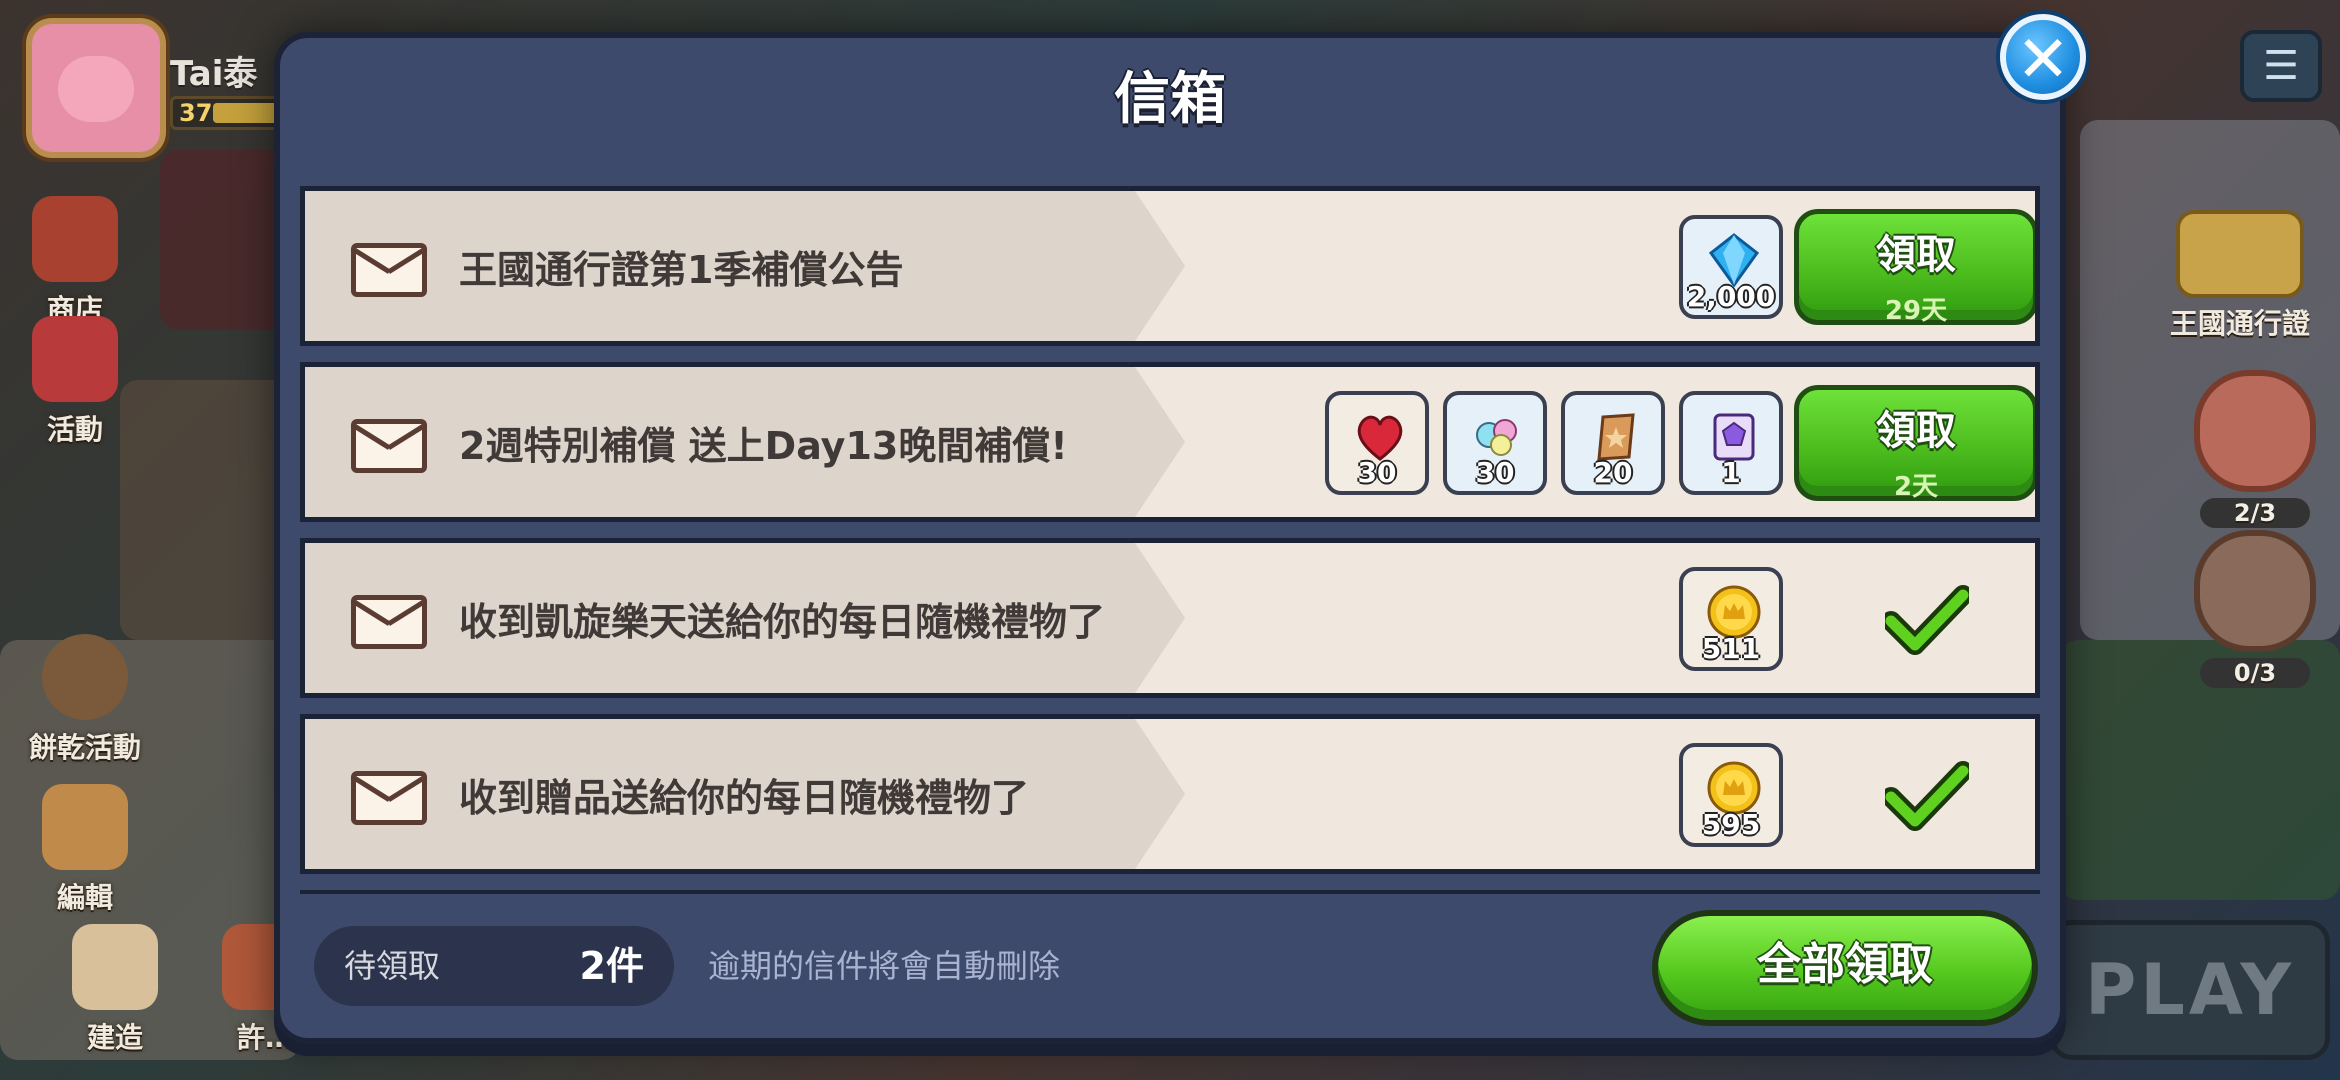 This screenshot has width=2340, height=1080. I want to click on house-slot-button: 2/3, so click(2255, 449).